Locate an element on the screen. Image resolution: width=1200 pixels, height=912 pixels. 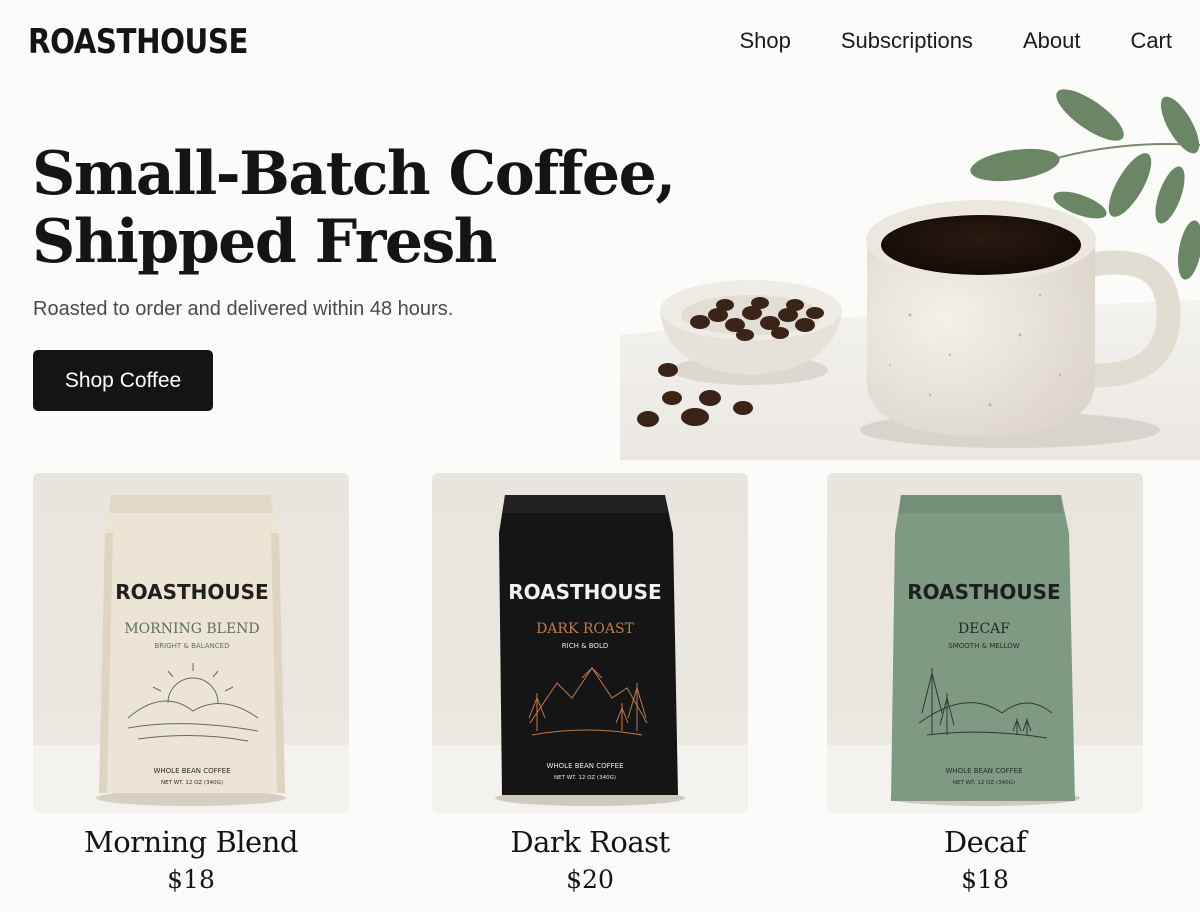
bag-tagline-text: RICH & BOLD is located at coordinates (585, 646).